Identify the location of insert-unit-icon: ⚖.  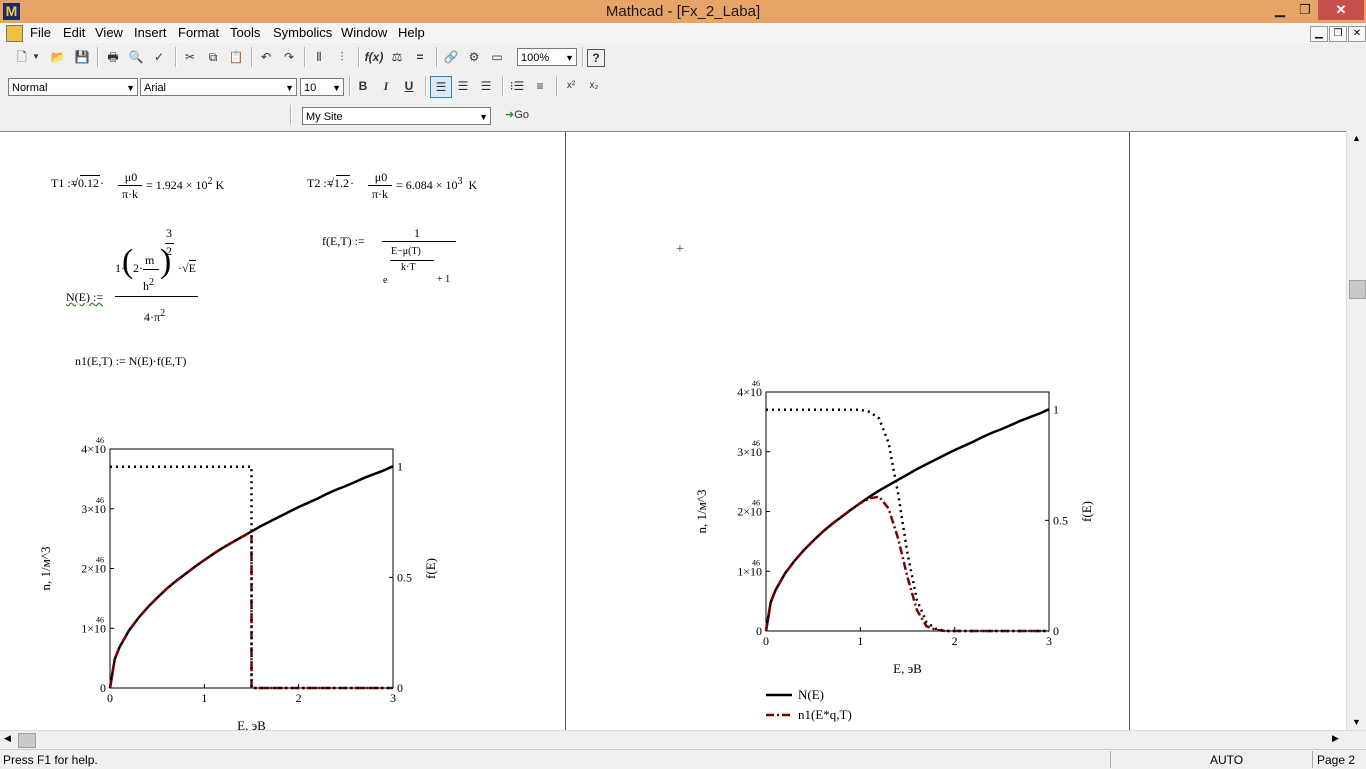
(397, 57).